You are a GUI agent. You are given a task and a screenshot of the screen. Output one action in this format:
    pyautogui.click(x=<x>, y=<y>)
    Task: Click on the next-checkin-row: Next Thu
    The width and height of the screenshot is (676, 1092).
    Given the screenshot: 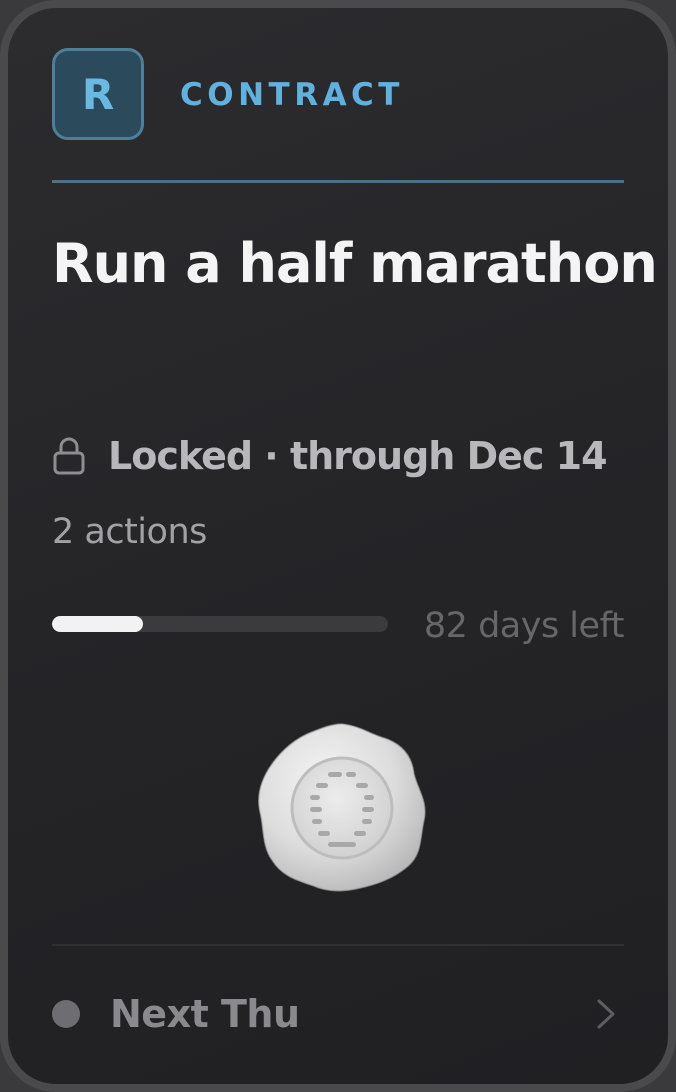 What is the action you would take?
    pyautogui.click(x=338, y=1014)
    